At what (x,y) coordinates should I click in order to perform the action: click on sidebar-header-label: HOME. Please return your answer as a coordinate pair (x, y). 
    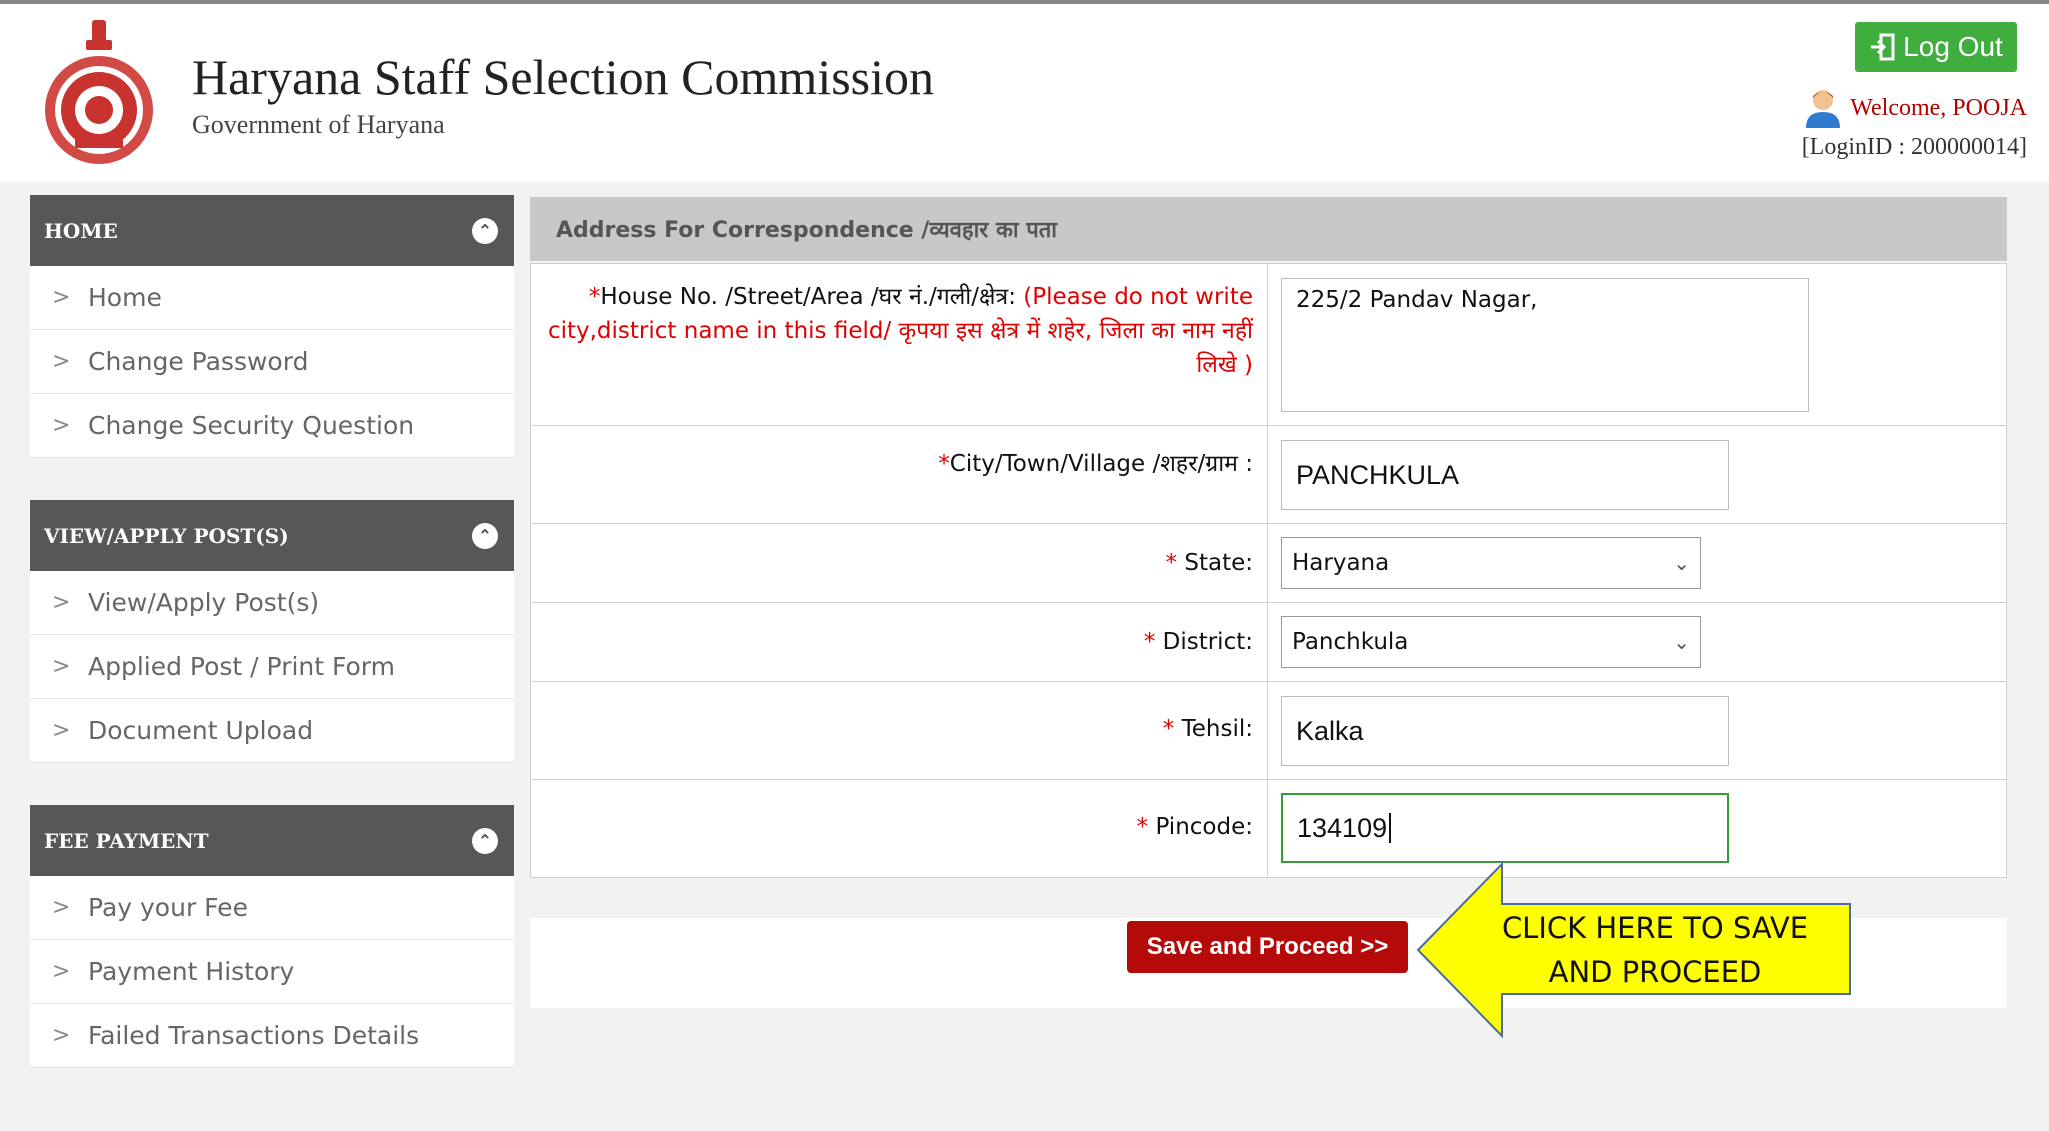
    Looking at the image, I should click on (81, 230).